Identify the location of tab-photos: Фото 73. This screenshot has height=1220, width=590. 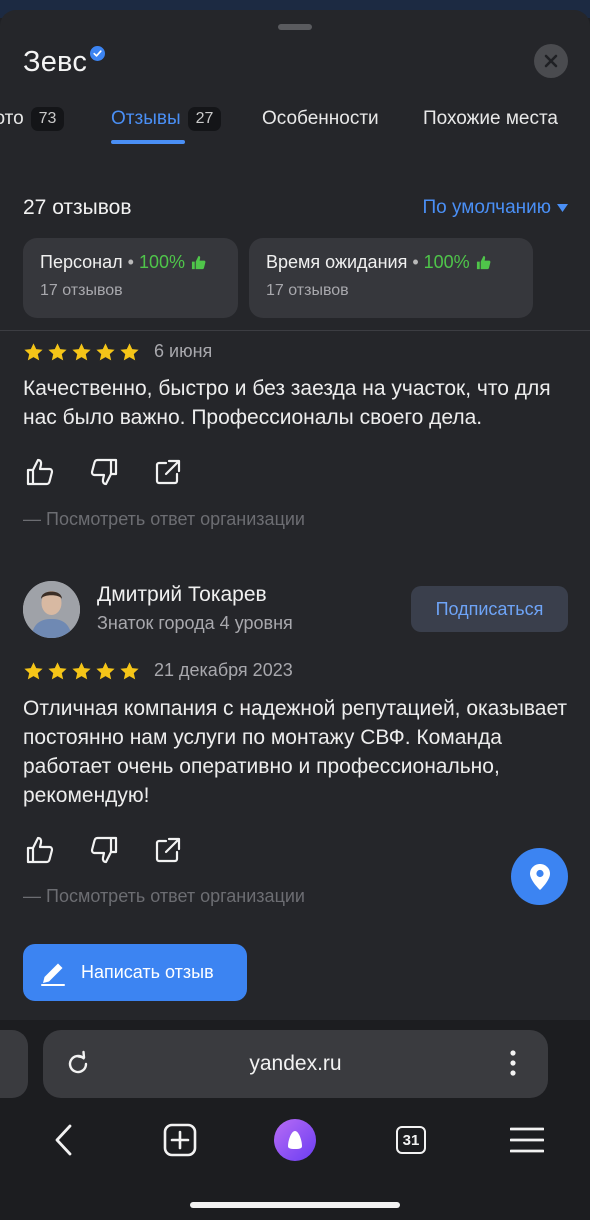
(32, 119).